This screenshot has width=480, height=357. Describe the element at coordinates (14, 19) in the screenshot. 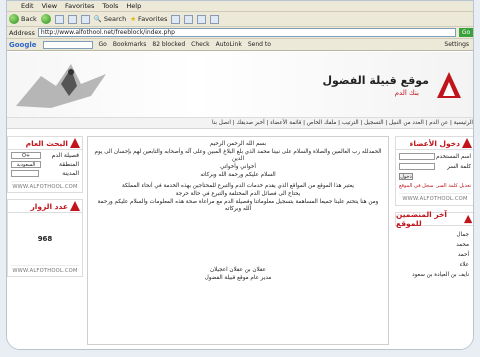

I see `back-icon` at that location.